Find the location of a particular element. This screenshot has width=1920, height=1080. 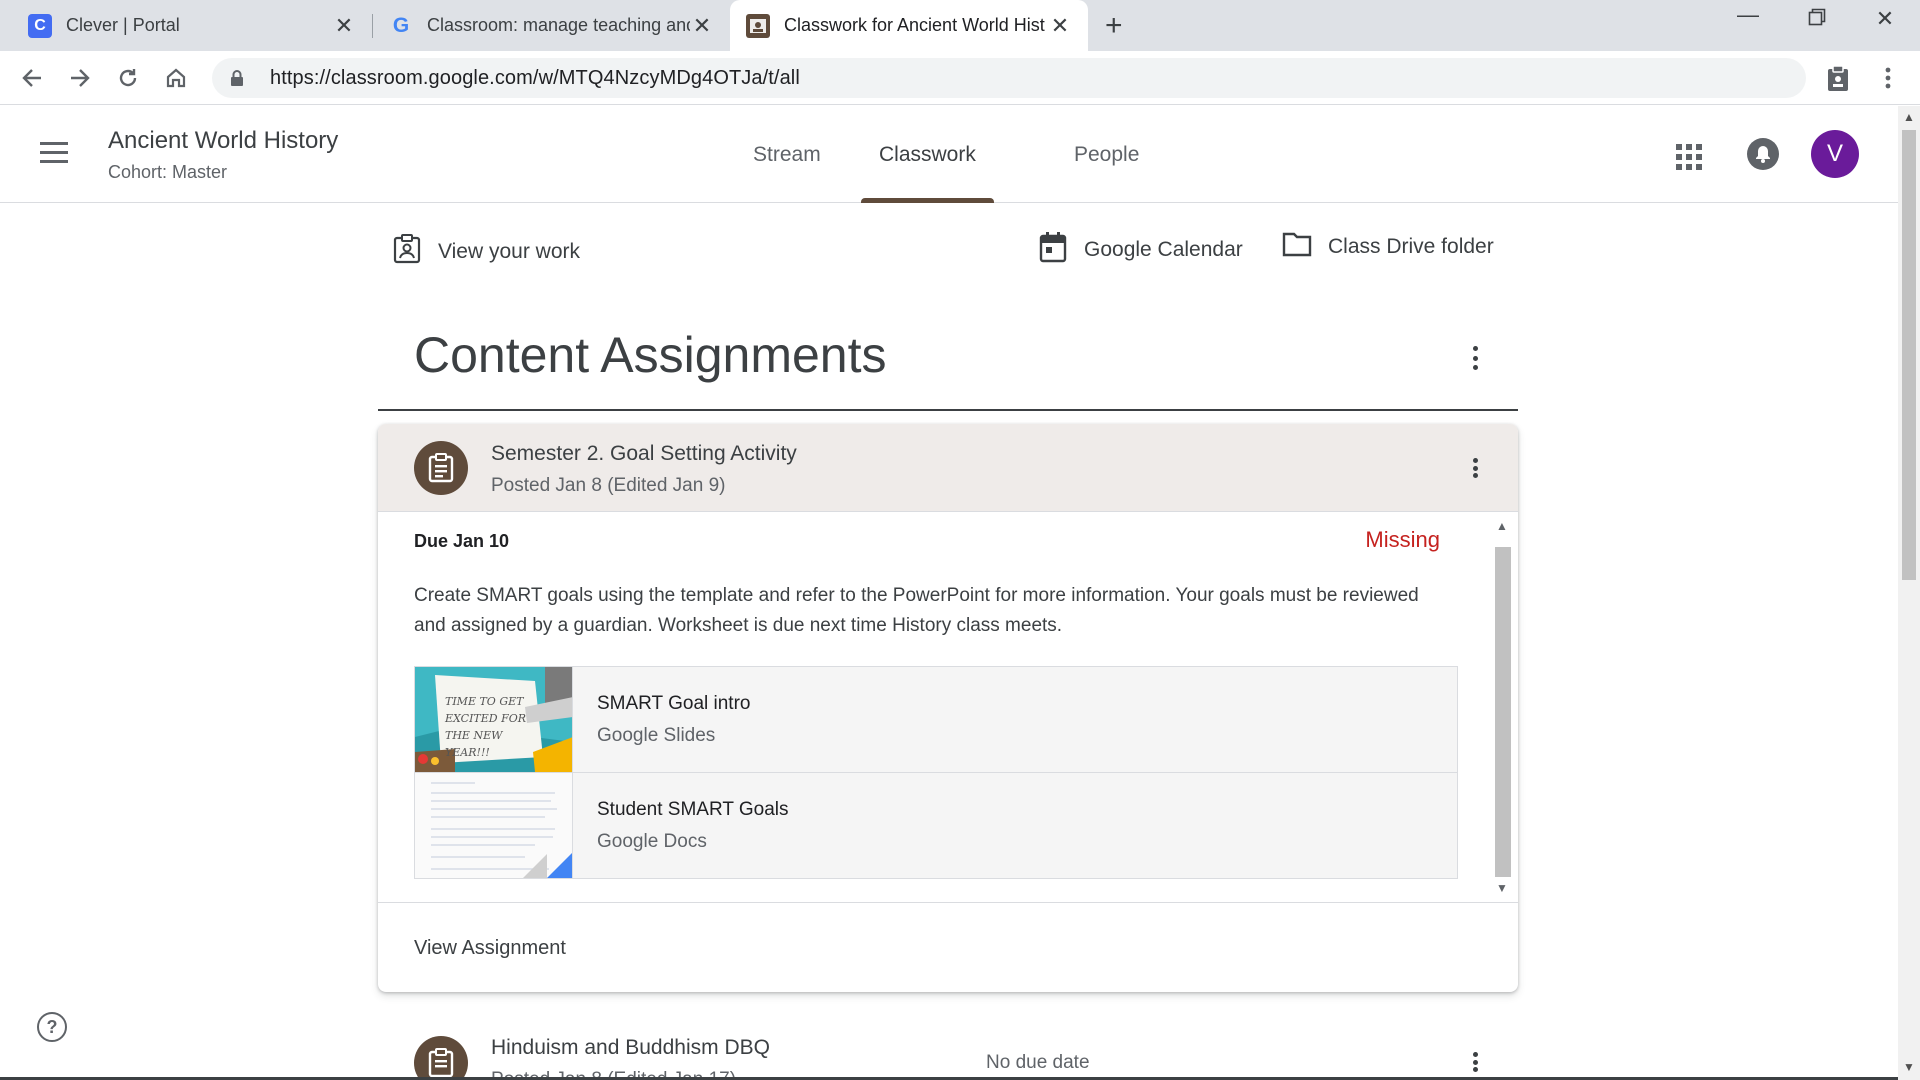

browser-tab-clever: C Clever | Portal ✕ is located at coordinates (186, 25).